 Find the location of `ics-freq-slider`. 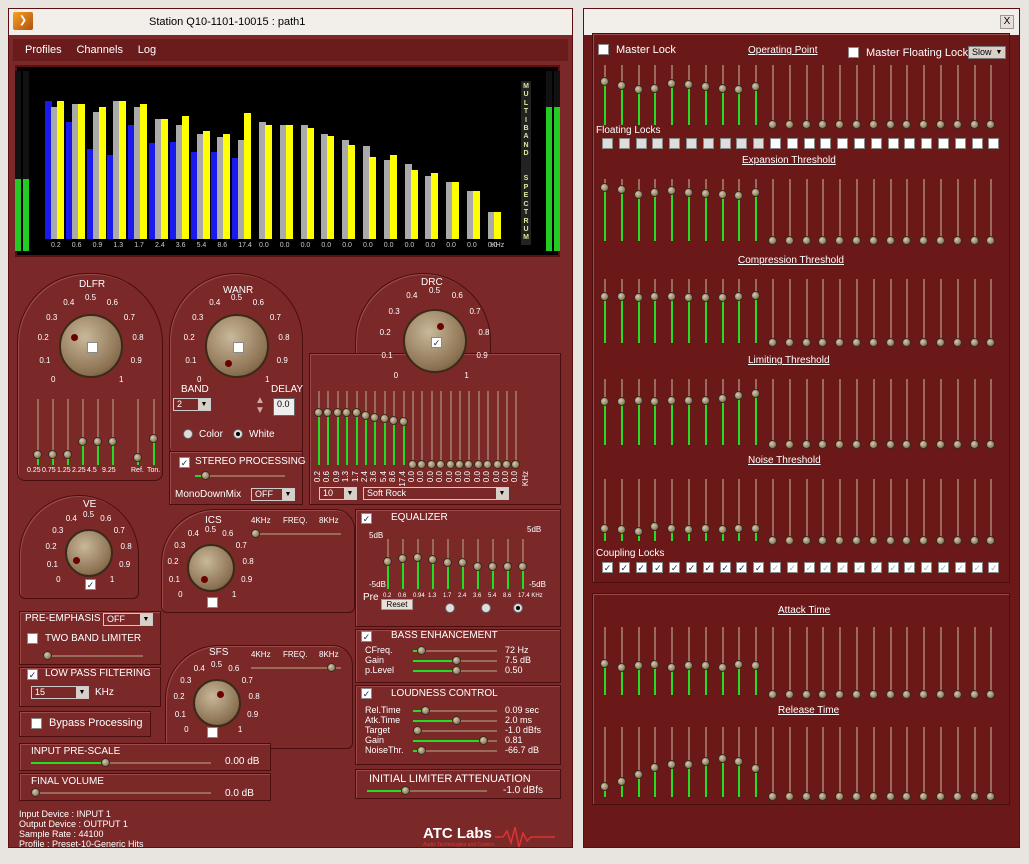

ics-freq-slider is located at coordinates (296, 533).